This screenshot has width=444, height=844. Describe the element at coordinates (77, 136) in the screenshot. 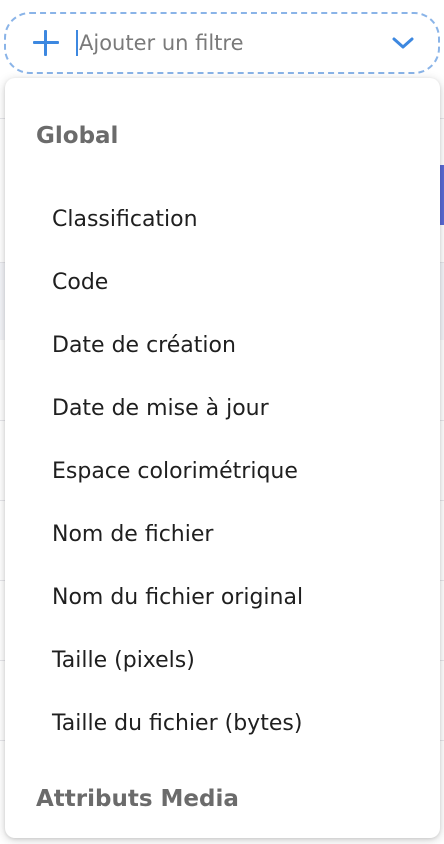

I see `group-header-global: Global` at that location.